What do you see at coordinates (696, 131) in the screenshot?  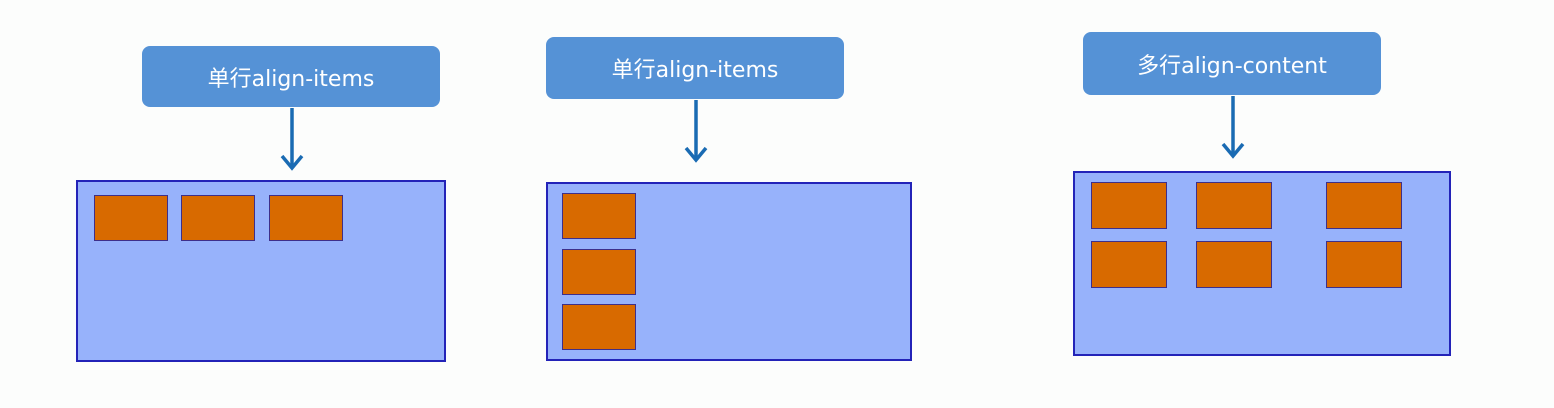 I see `panel-2-arrow-icon` at bounding box center [696, 131].